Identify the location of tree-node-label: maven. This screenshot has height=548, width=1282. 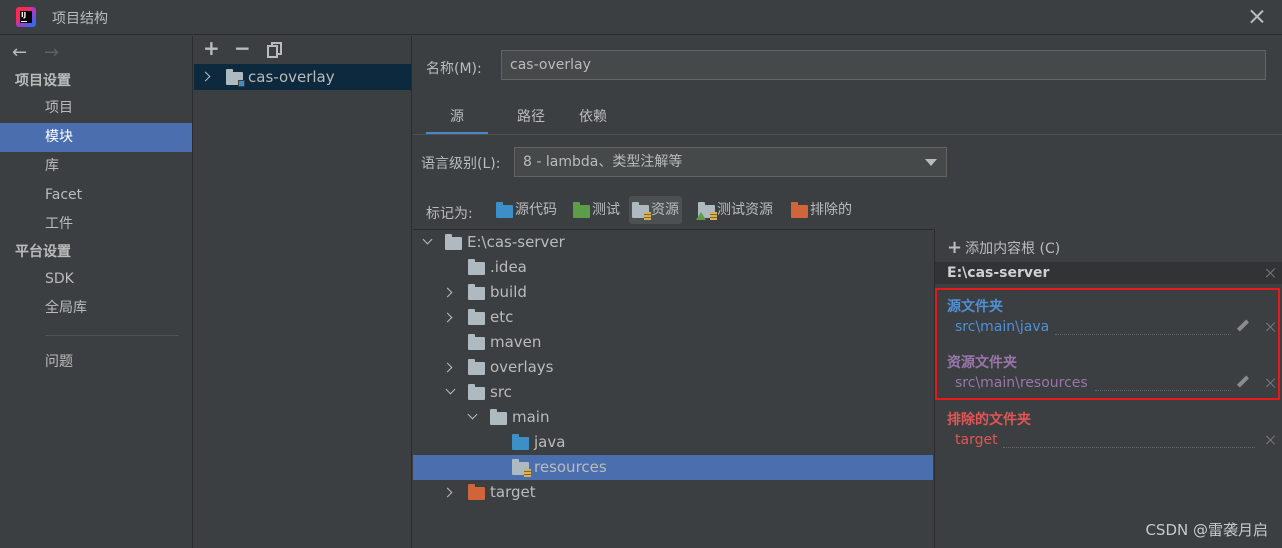
(516, 342).